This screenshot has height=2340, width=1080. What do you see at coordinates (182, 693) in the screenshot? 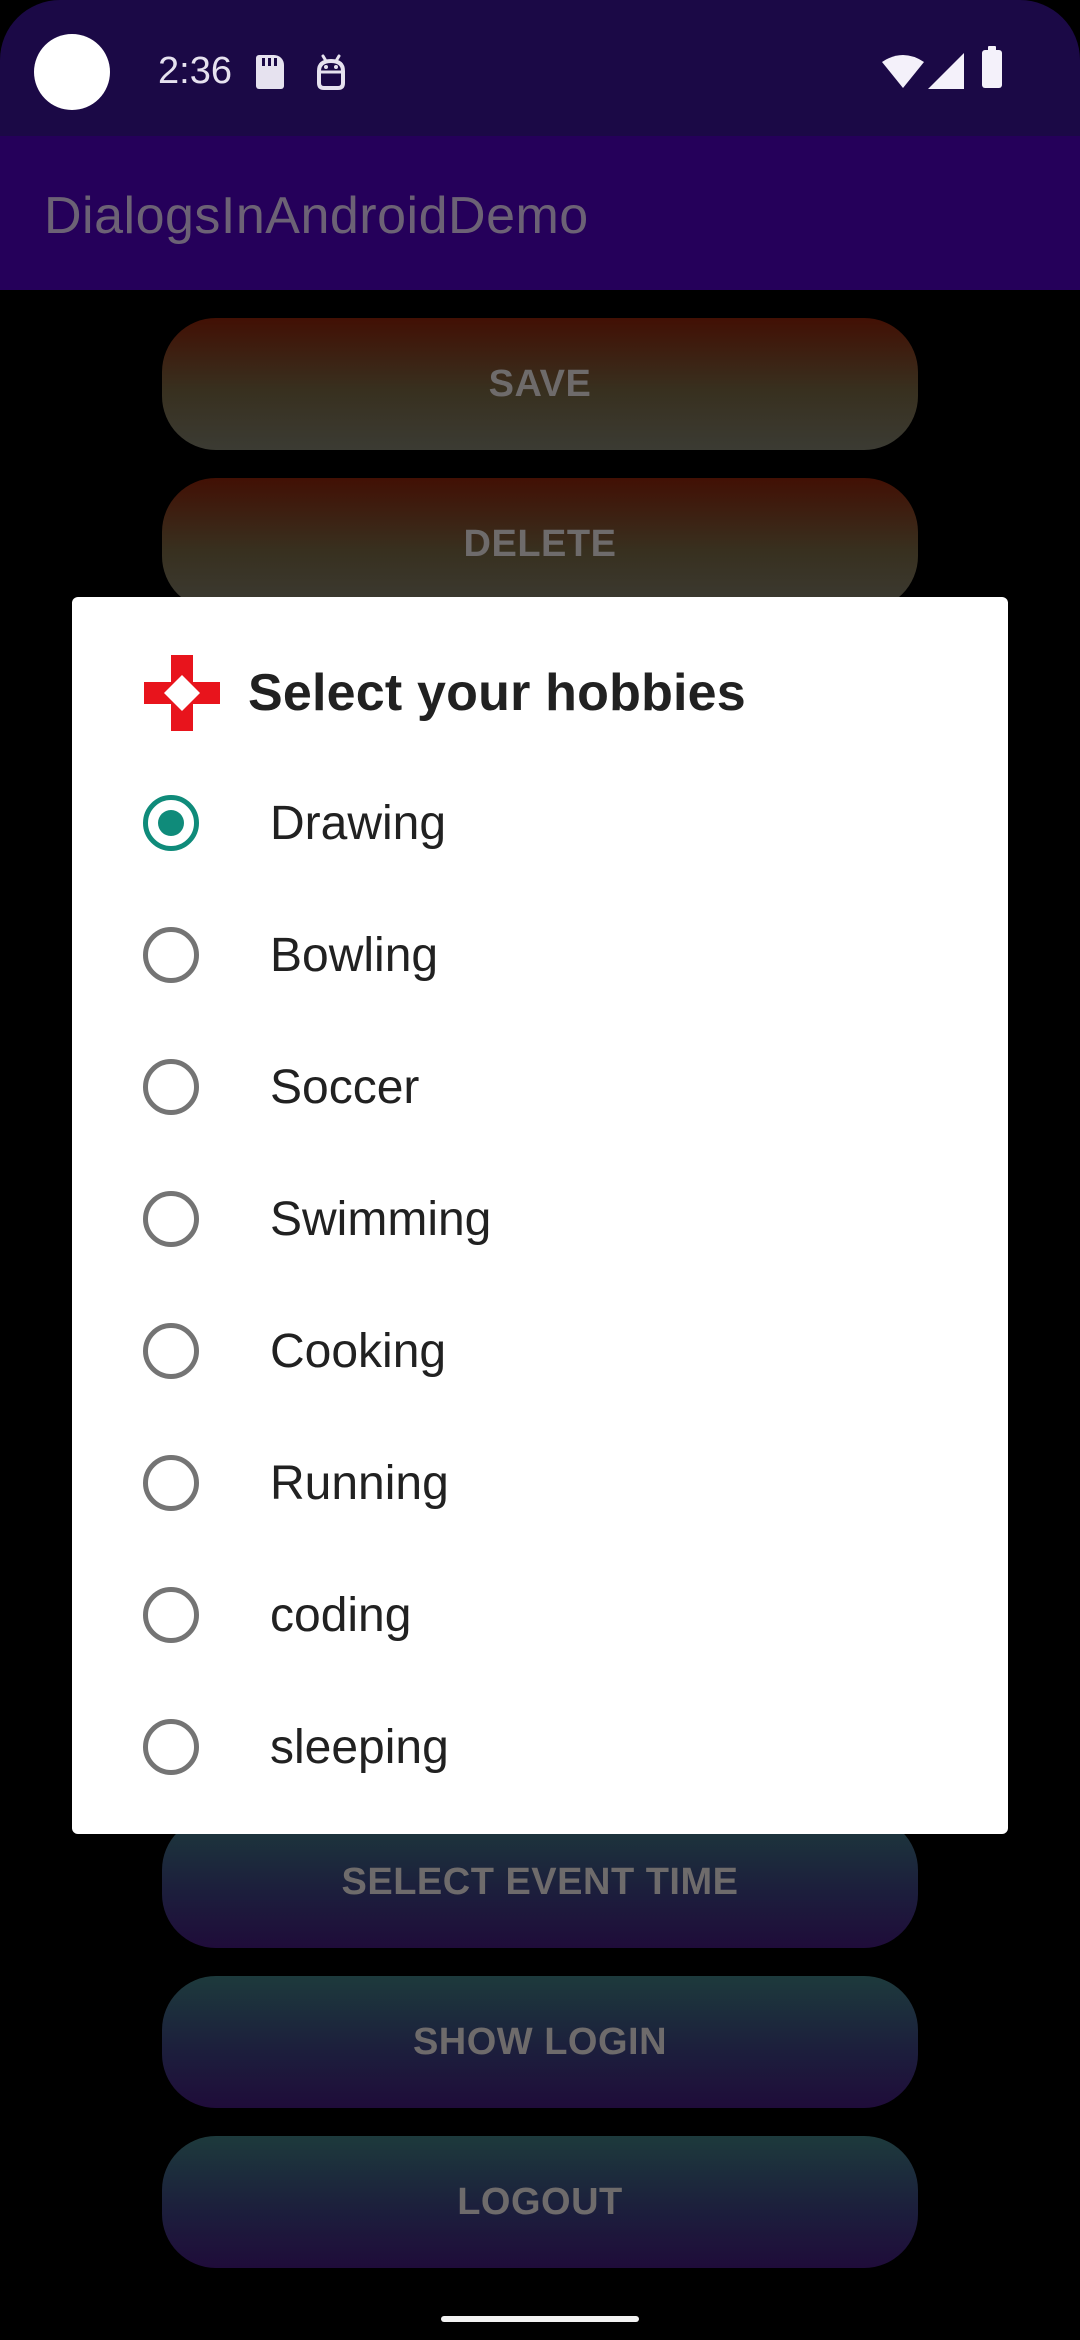
I see `red-cross-icon` at bounding box center [182, 693].